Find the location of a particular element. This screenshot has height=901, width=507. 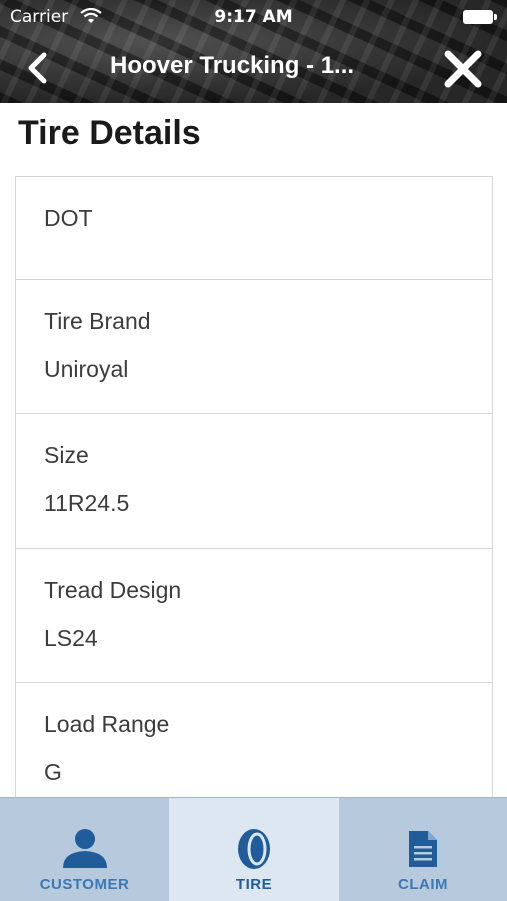

detail-value: LS24 is located at coordinates (71, 638).